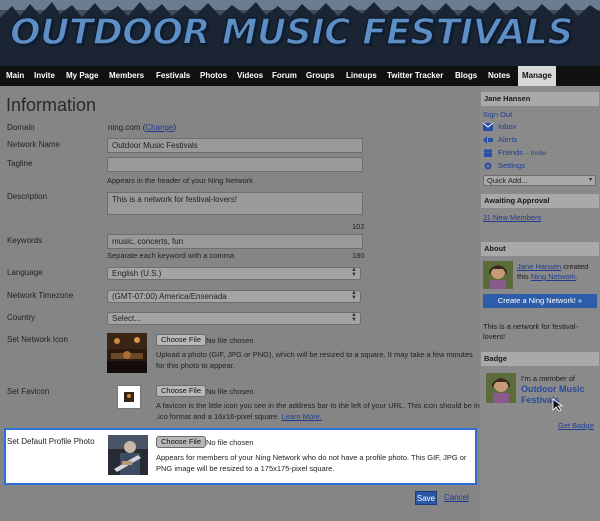 The width and height of the screenshot is (600, 521). Describe the element at coordinates (33, 144) in the screenshot. I see `network-name-label: Network Name` at that location.